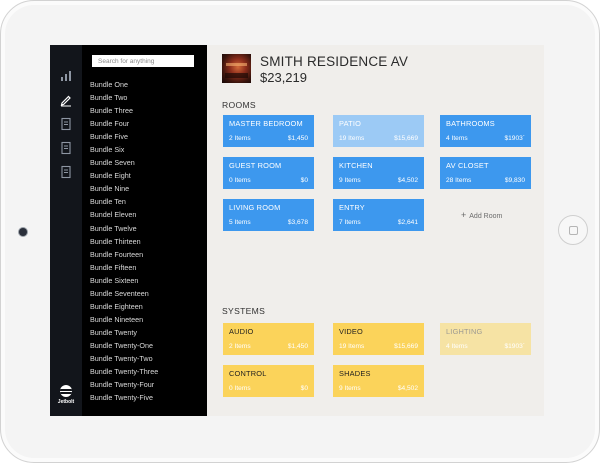  What do you see at coordinates (266, 123) in the screenshot?
I see `tile-name: MASTER BEDROOM` at bounding box center [266, 123].